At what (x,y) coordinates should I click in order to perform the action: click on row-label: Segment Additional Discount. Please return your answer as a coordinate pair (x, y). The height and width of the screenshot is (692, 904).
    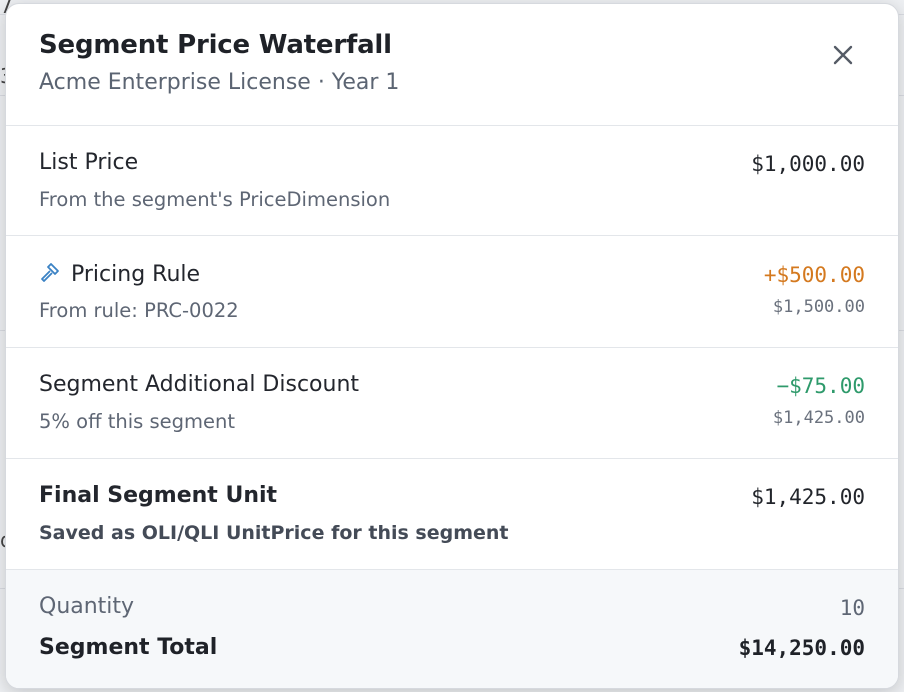
    Looking at the image, I should click on (199, 384).